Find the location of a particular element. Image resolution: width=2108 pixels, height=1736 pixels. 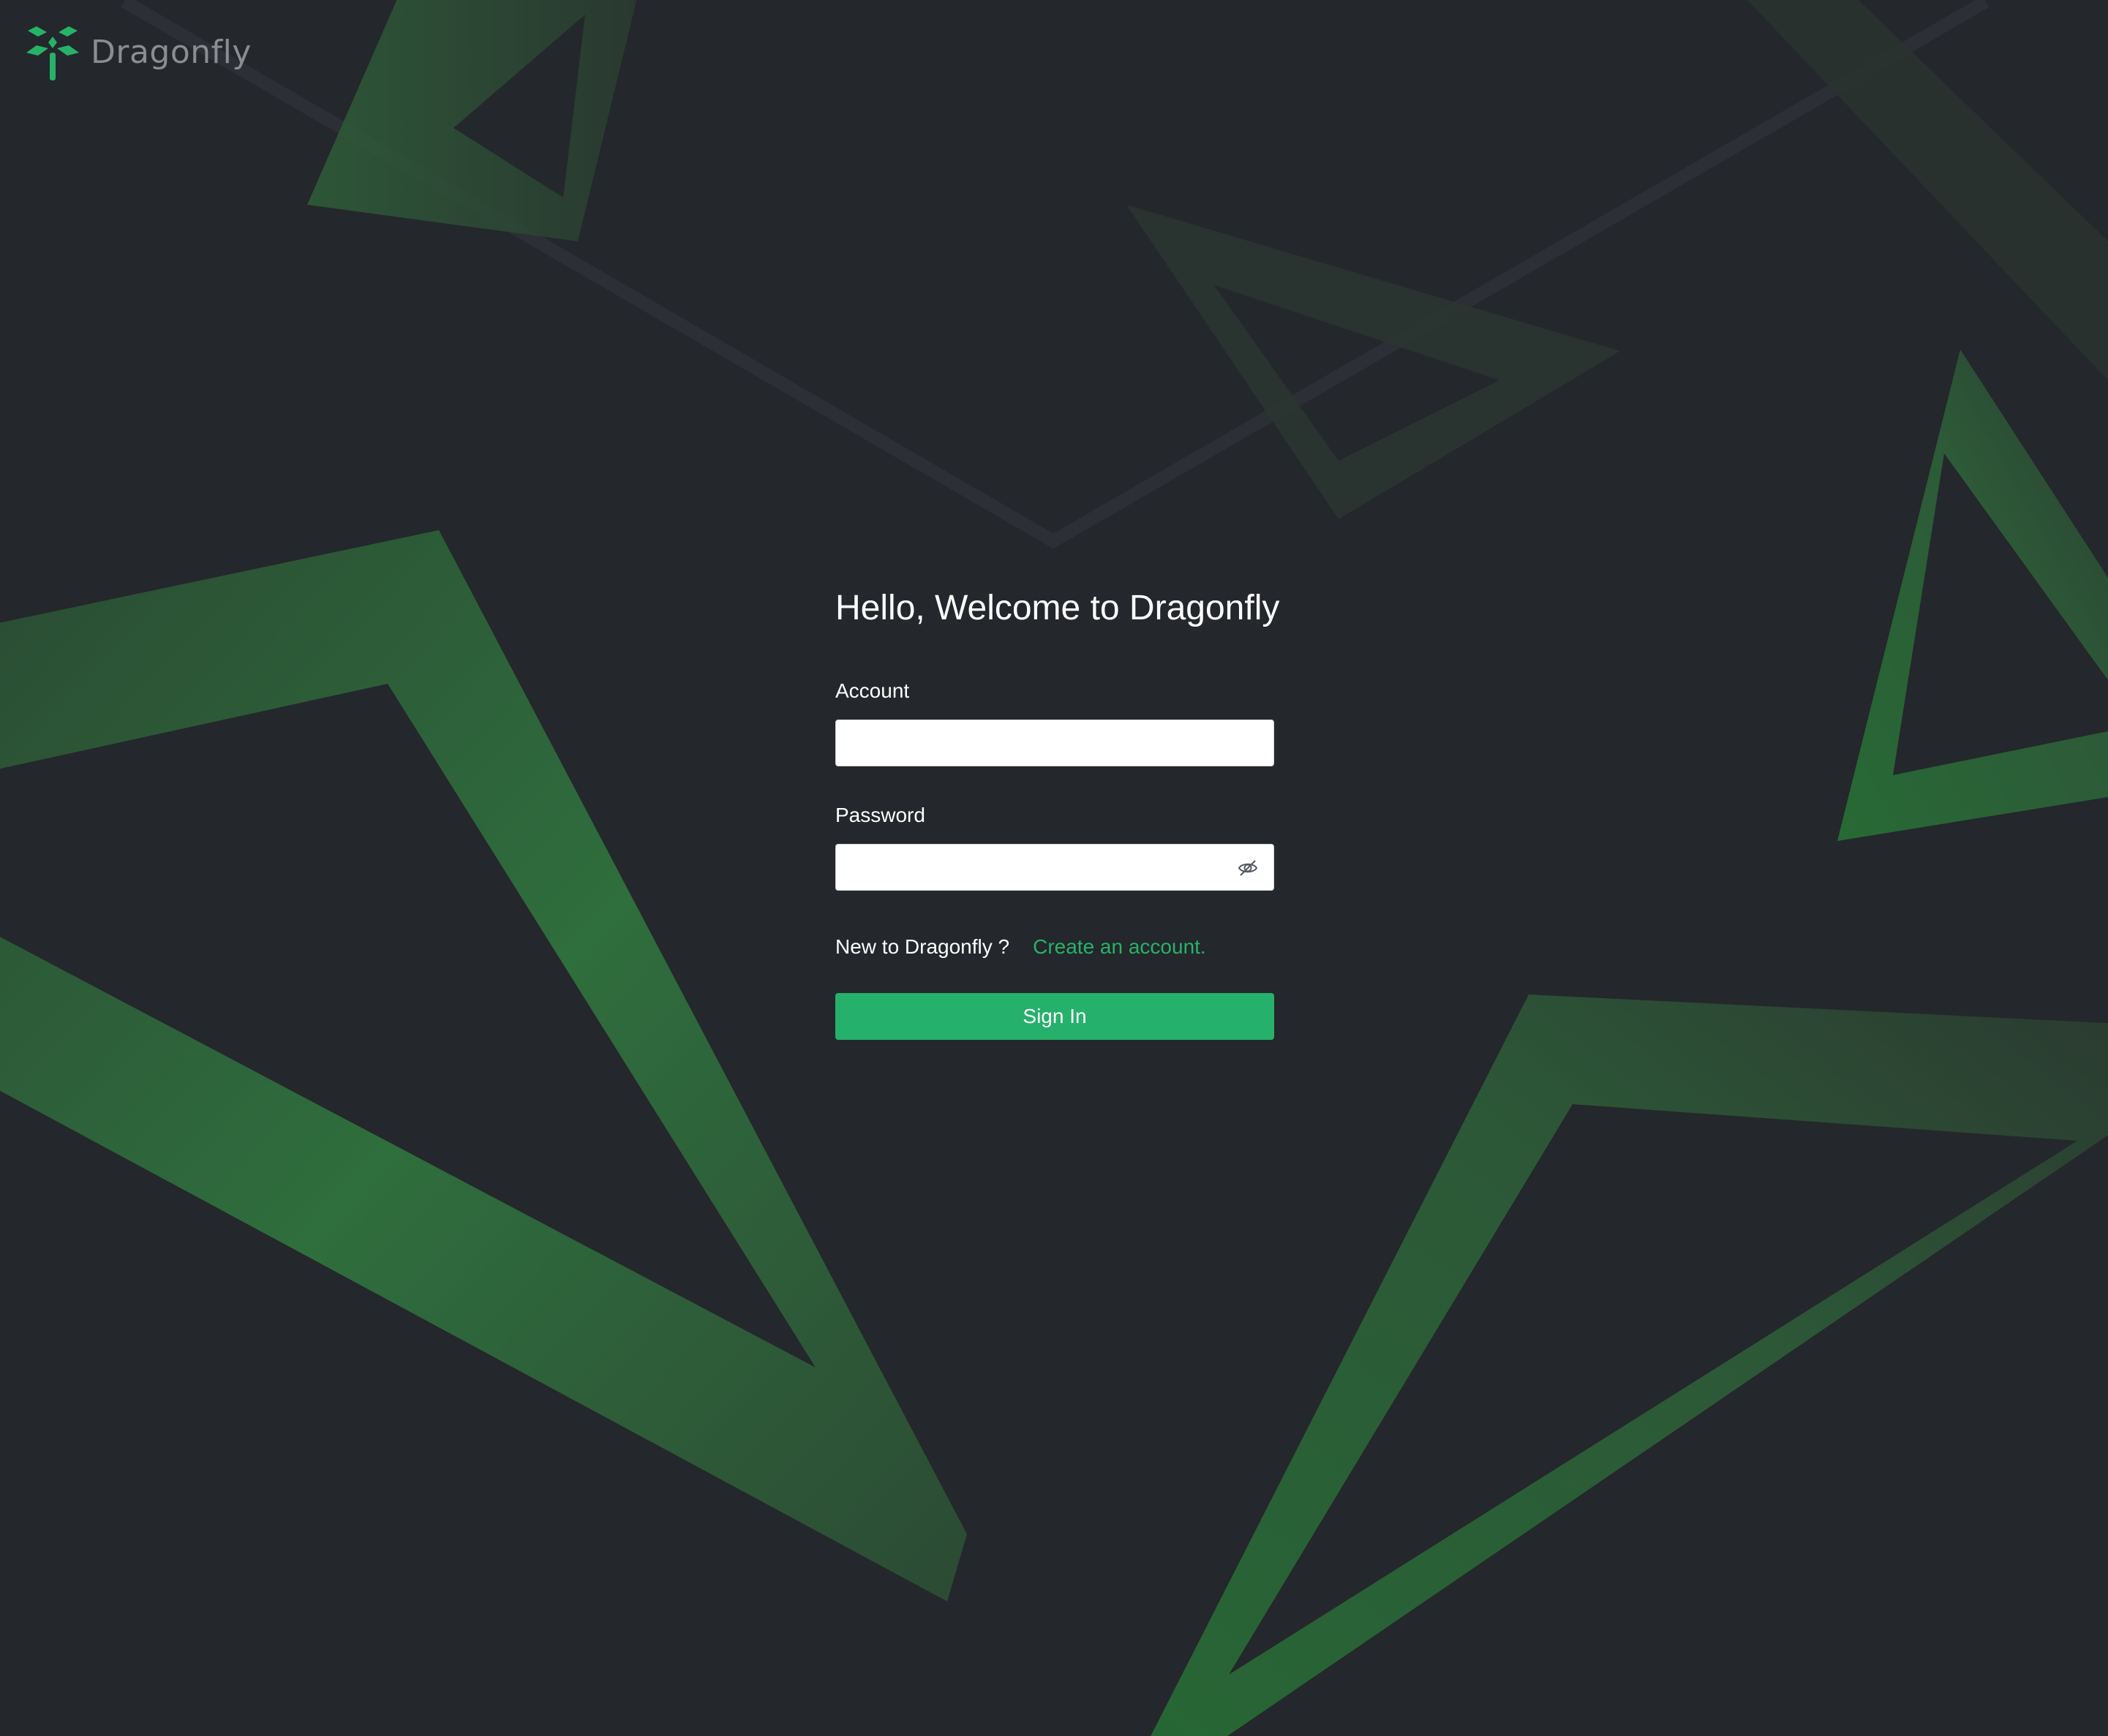

brand-logo: Dragonfly is located at coordinates (138, 52).